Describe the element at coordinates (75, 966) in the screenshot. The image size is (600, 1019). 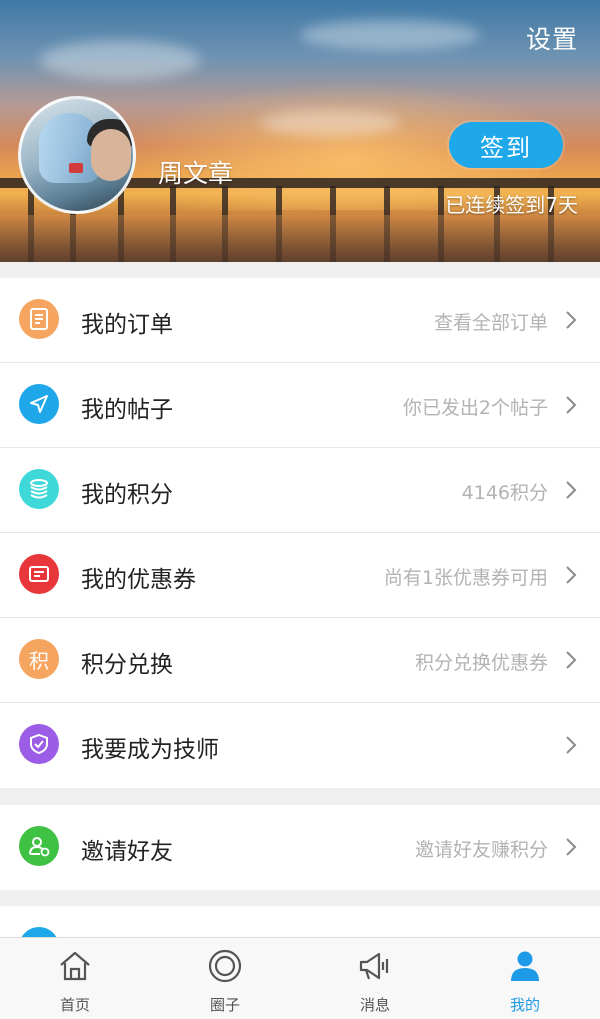
I see `home-icon` at that location.